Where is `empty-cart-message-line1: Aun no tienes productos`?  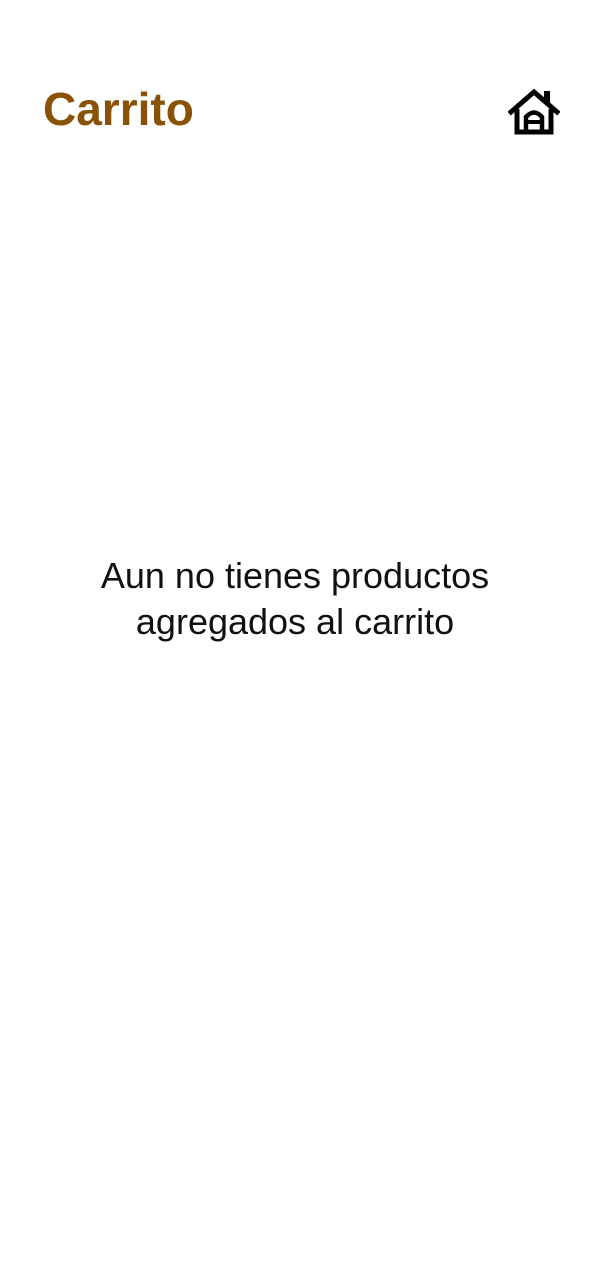
empty-cart-message-line1: Aun no tienes productos is located at coordinates (295, 575).